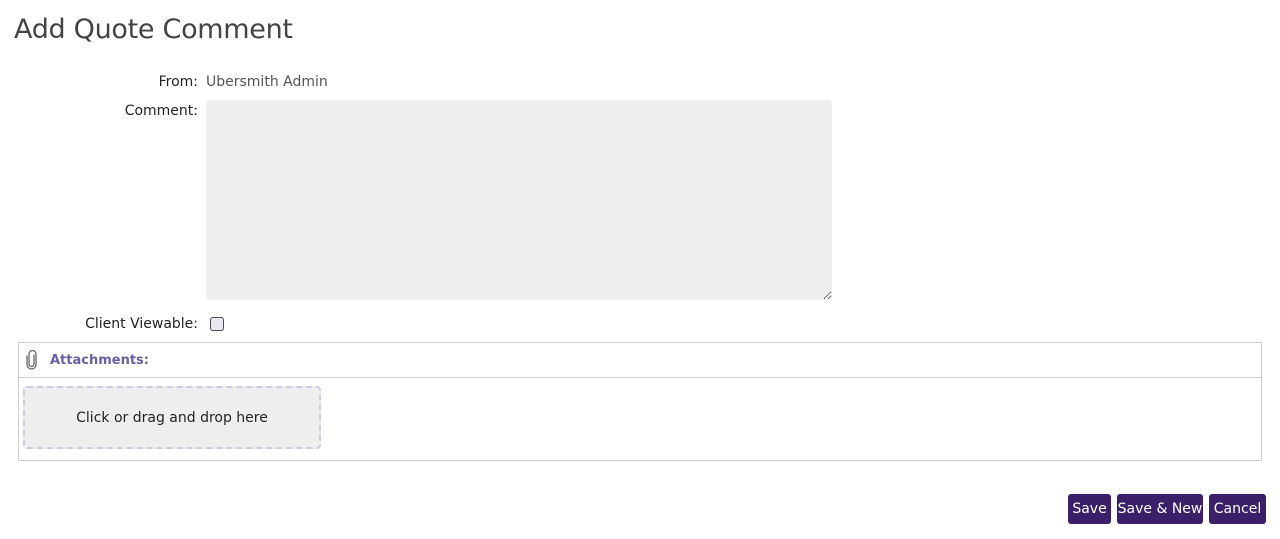 This screenshot has height=539, width=1280. Describe the element at coordinates (1089, 509) in the screenshot. I see `save-button: Save` at that location.